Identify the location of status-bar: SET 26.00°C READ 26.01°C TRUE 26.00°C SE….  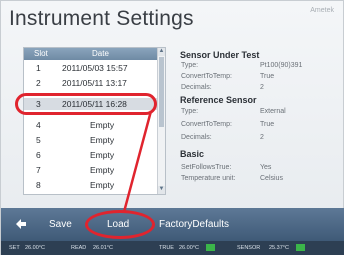
(172, 248).